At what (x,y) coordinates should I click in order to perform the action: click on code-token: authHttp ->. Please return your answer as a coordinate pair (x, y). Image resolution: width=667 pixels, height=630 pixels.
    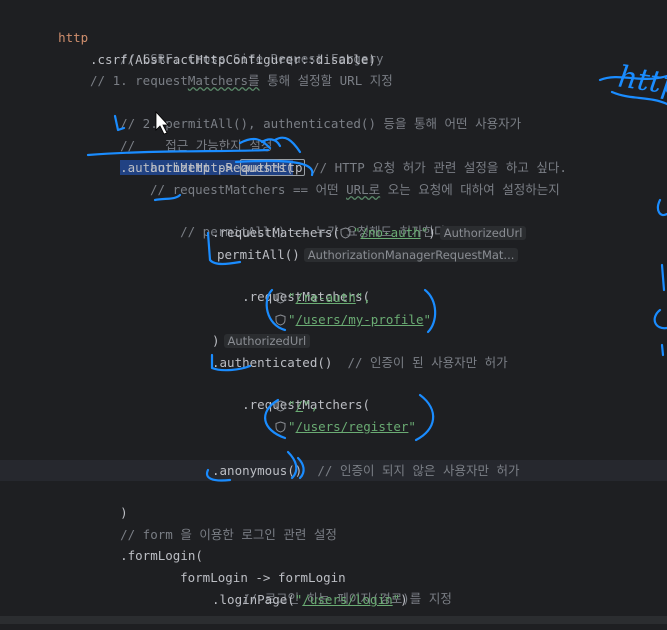
    Looking at the image, I should click on (195, 167).